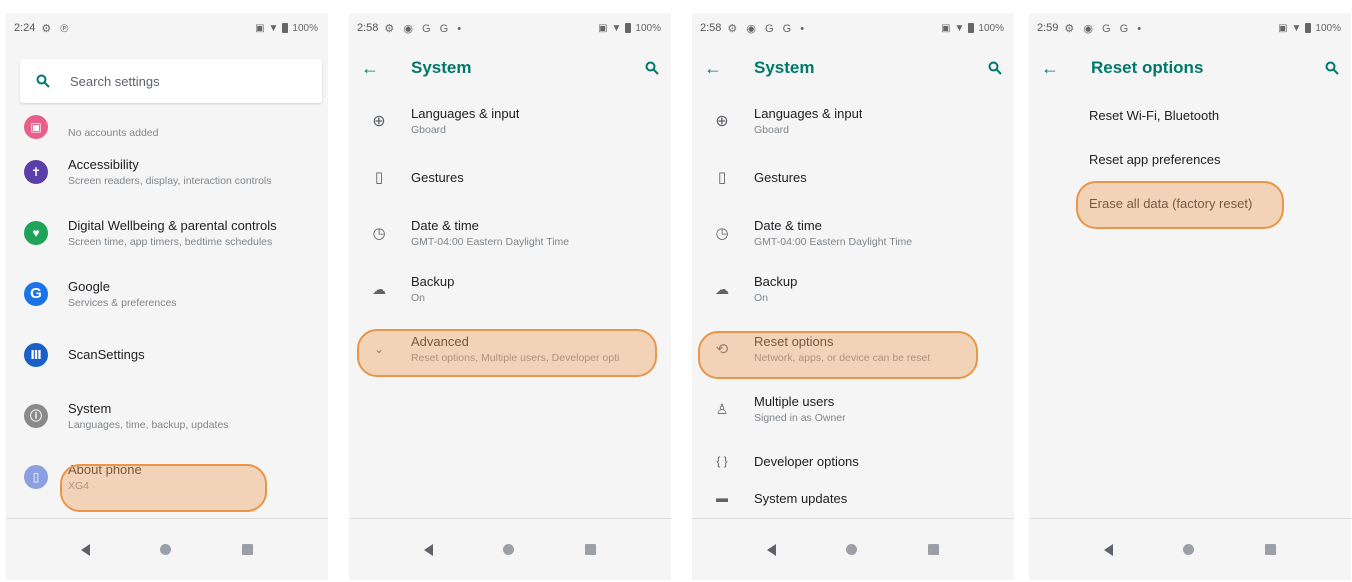 The image size is (1352, 582). I want to click on erase-all-data-factory-reset: Erase all data (factory reset), so click(1190, 203).